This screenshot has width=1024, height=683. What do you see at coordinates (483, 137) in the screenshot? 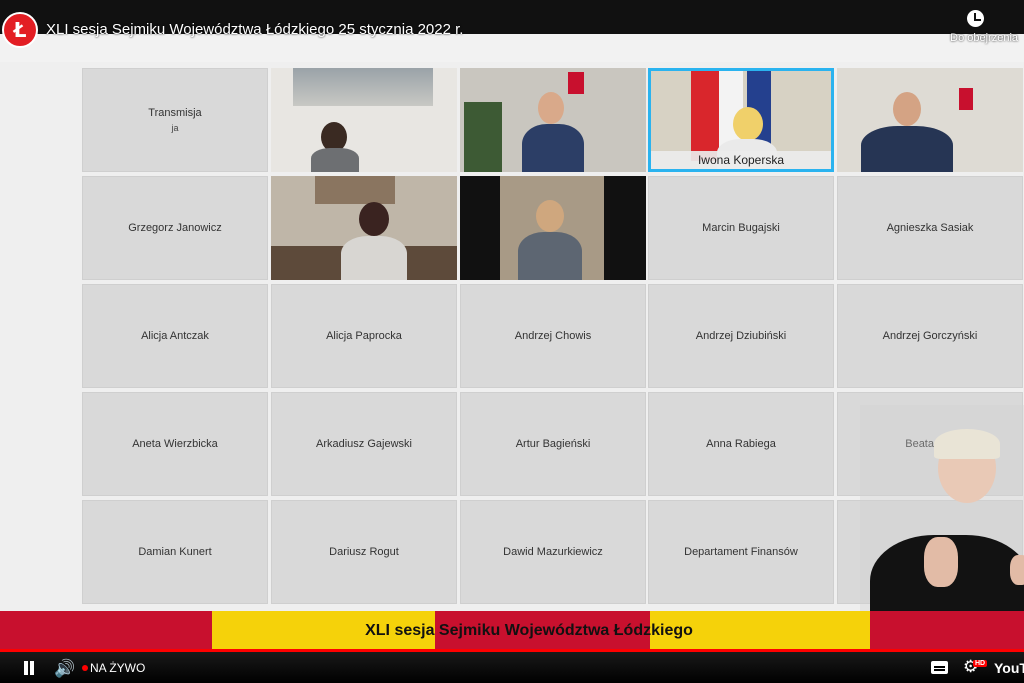
I see `plant` at bounding box center [483, 137].